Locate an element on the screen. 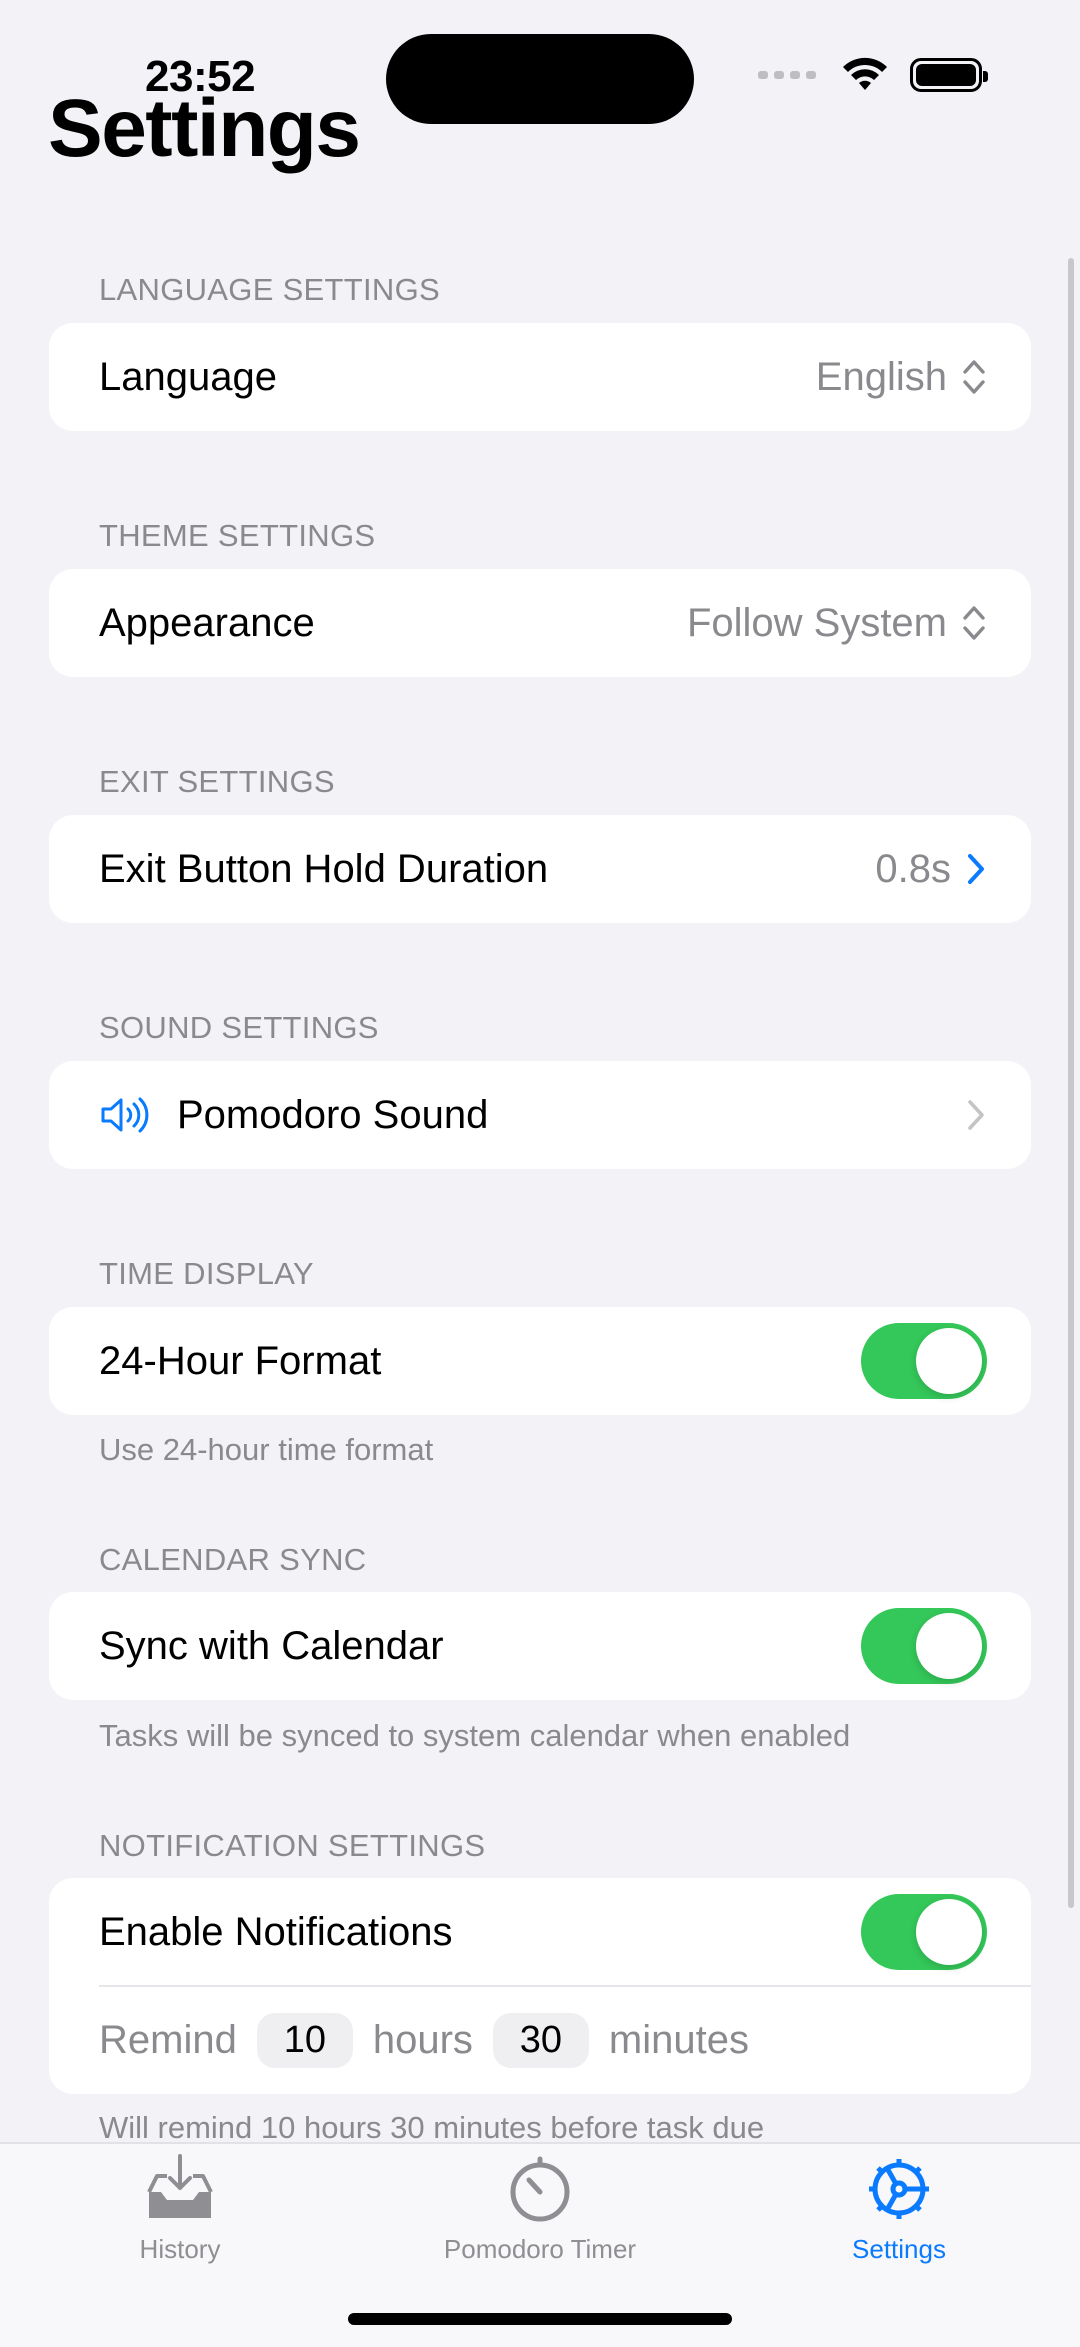 This screenshot has height=2347, width=1080. tab-settings: Settings is located at coordinates (899, 2209).